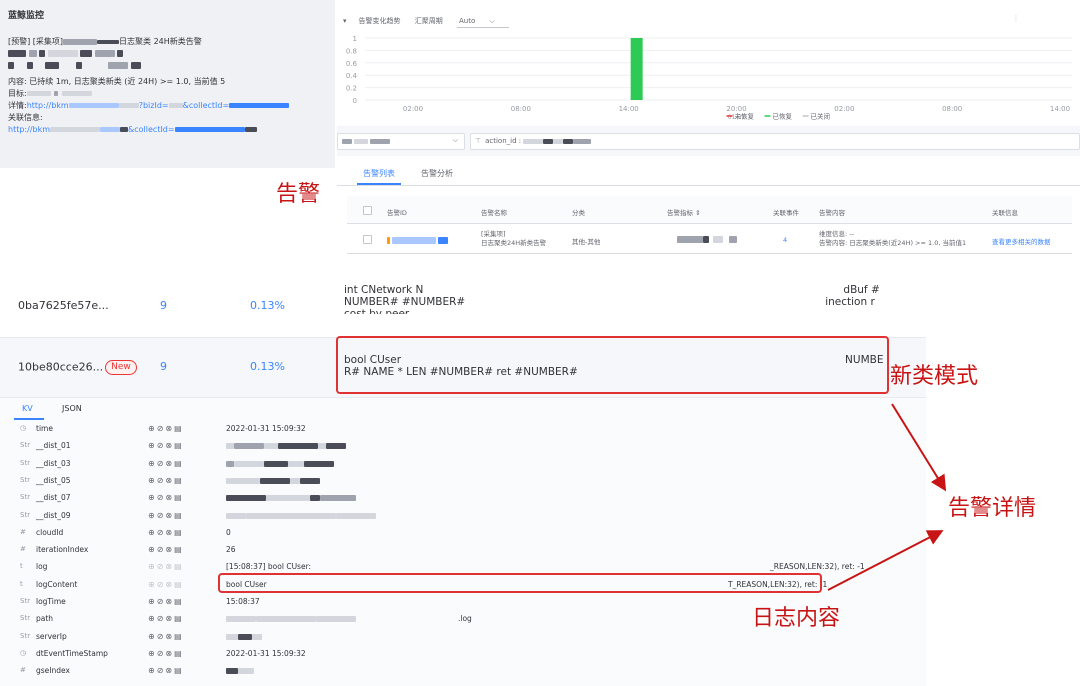 The height and width of the screenshot is (686, 1080). What do you see at coordinates (919, 447) in the screenshot?
I see `arrow-to-alert-detail` at bounding box center [919, 447].